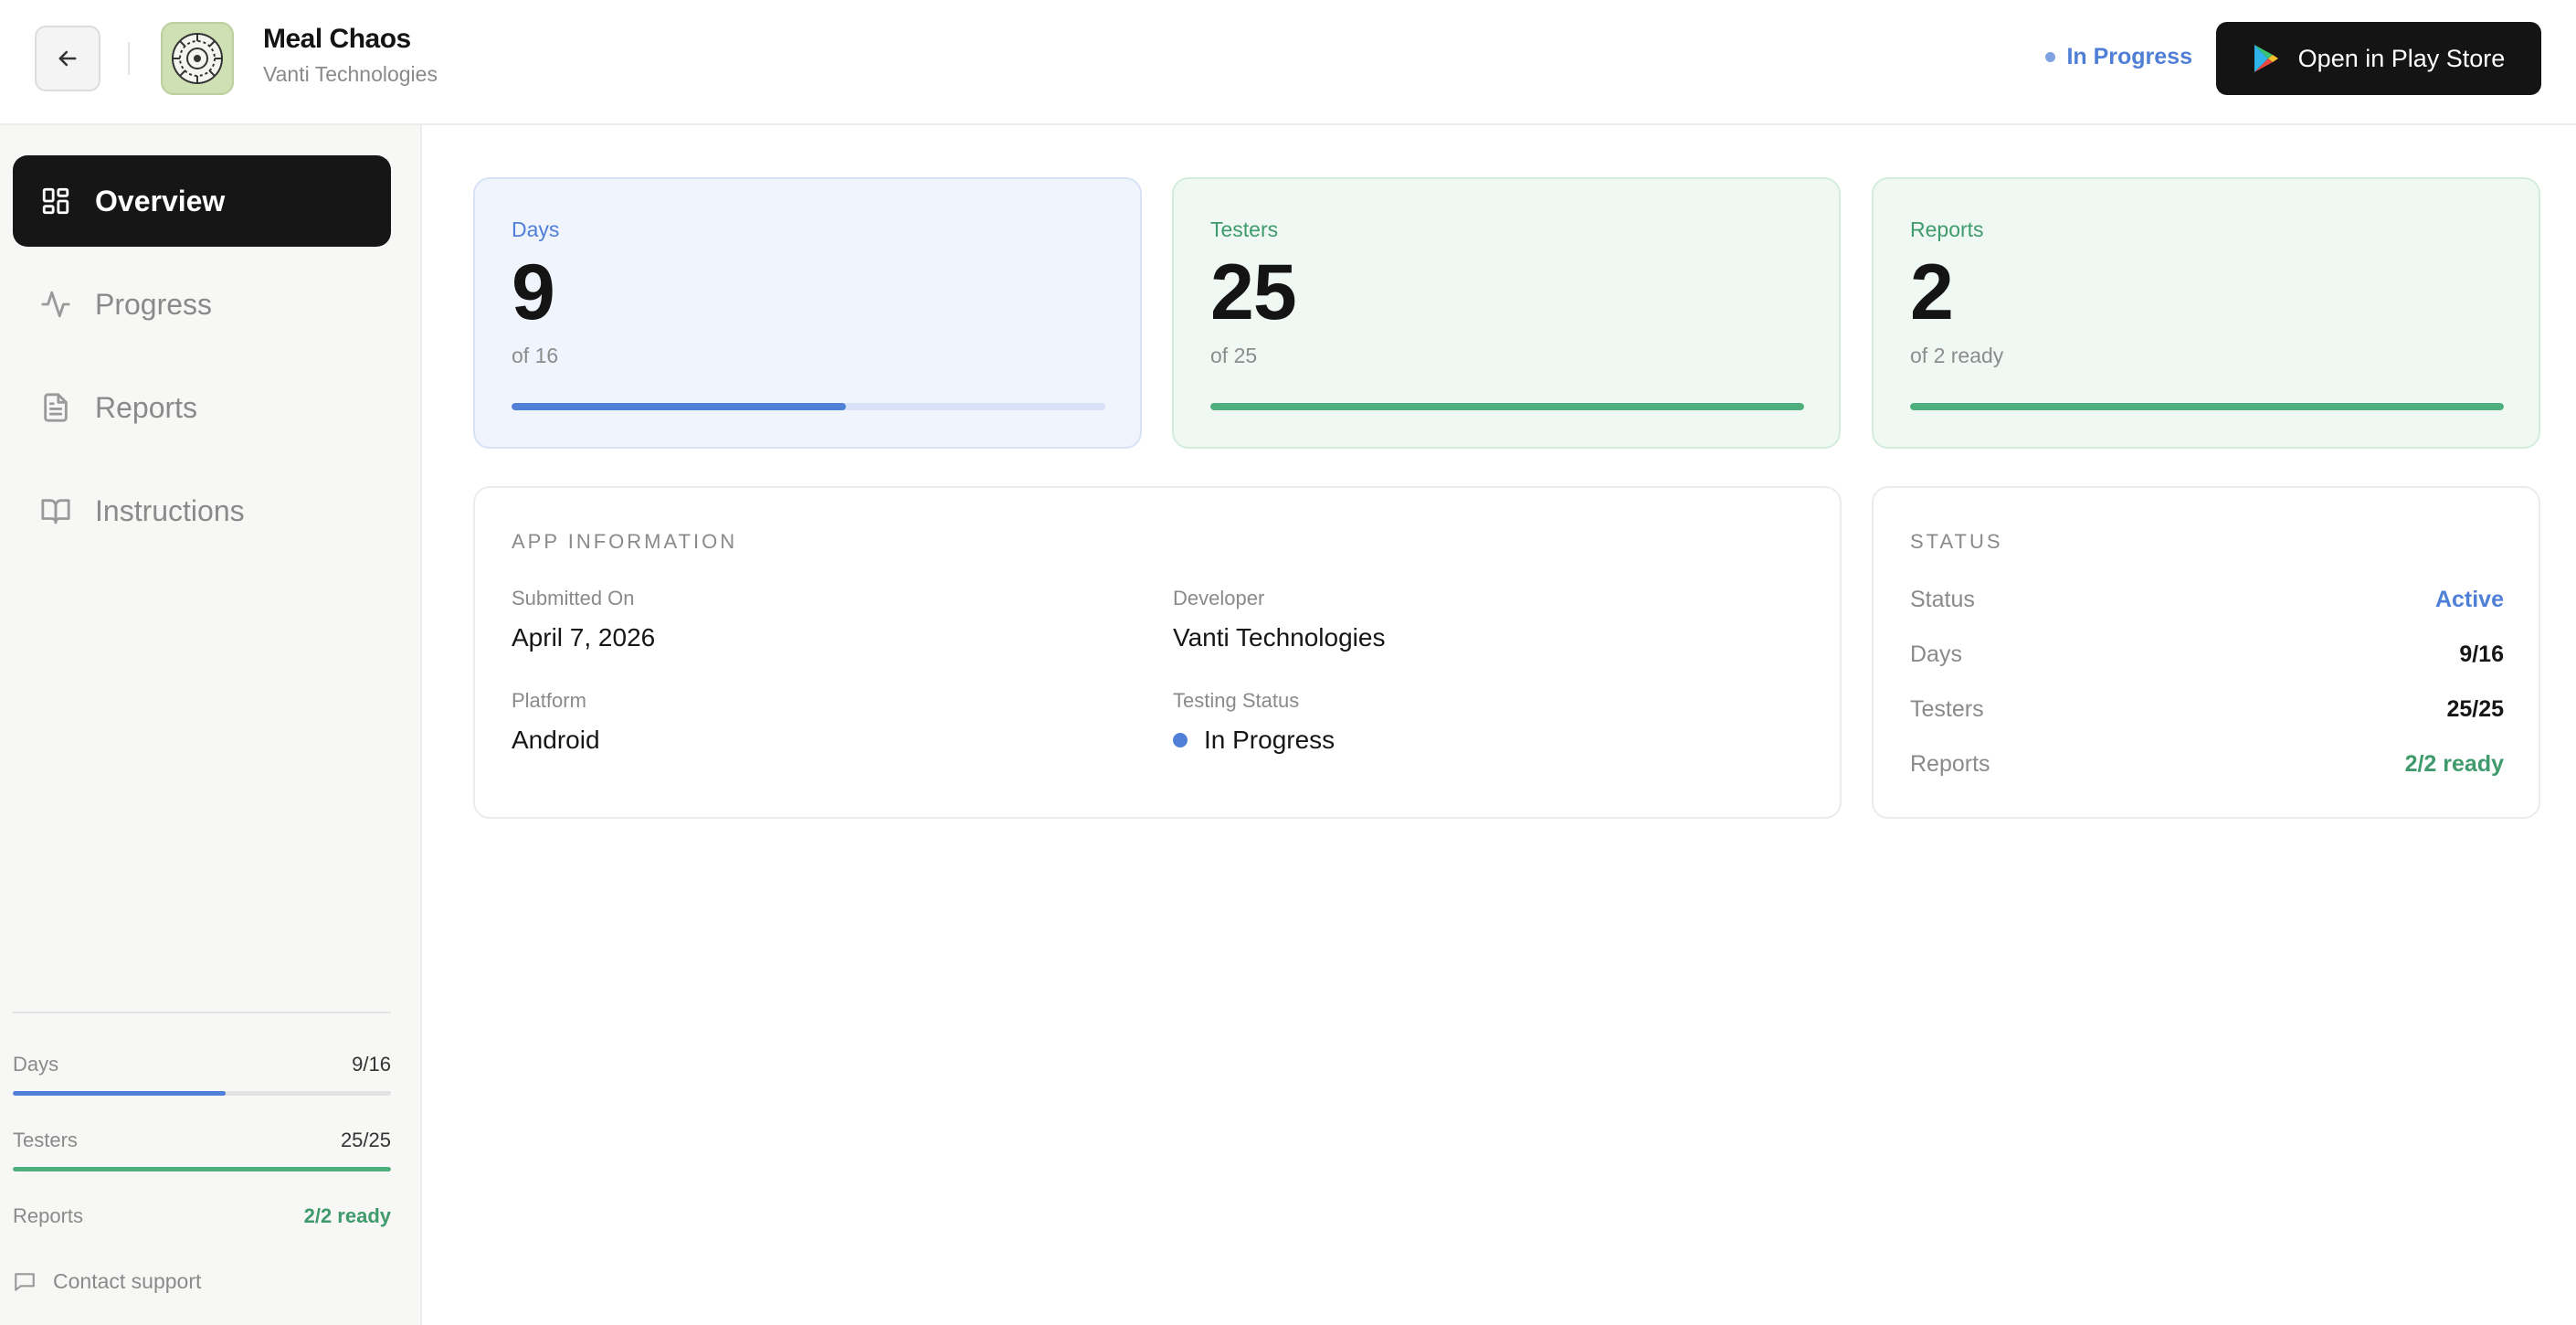 The image size is (2576, 1325). I want to click on stat-sub: of 25, so click(1234, 355).